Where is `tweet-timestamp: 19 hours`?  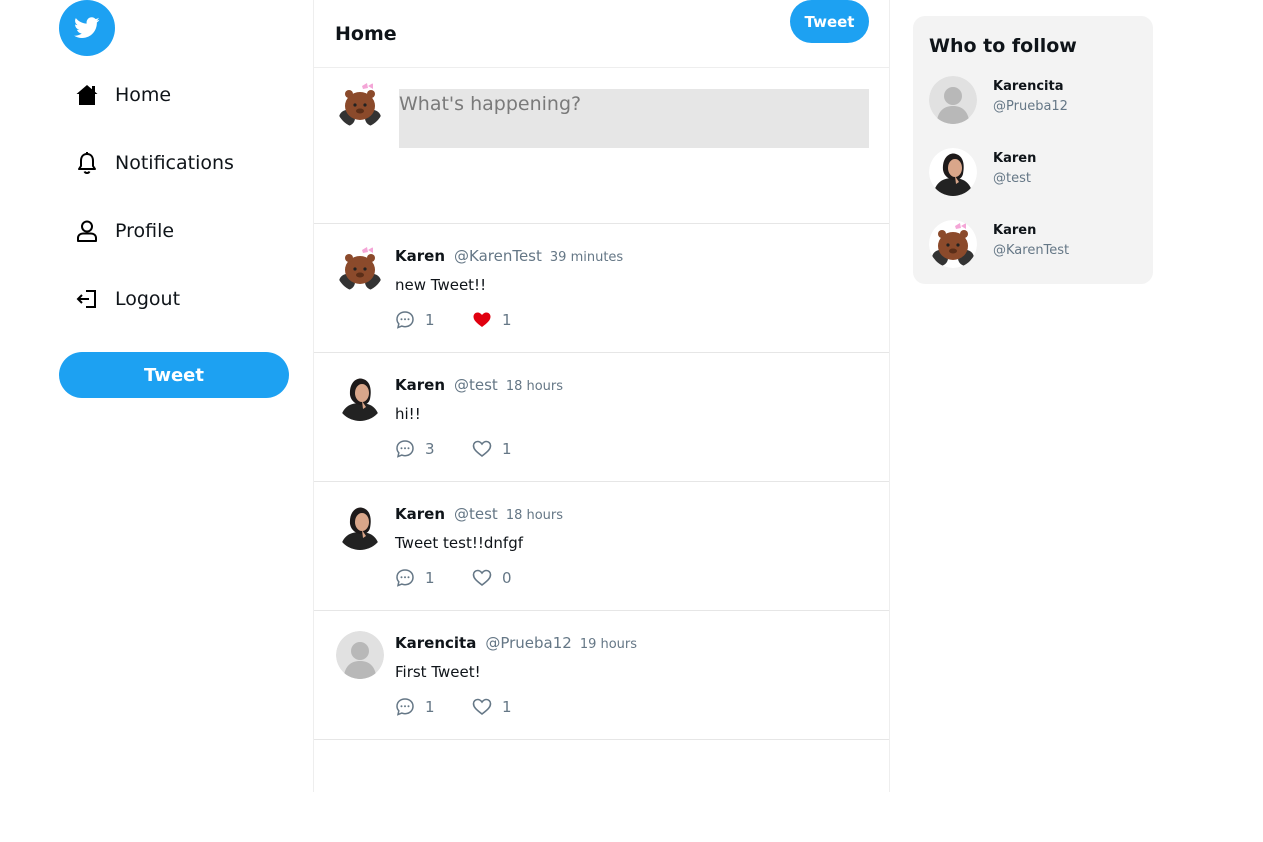 tweet-timestamp: 19 hours is located at coordinates (608, 644).